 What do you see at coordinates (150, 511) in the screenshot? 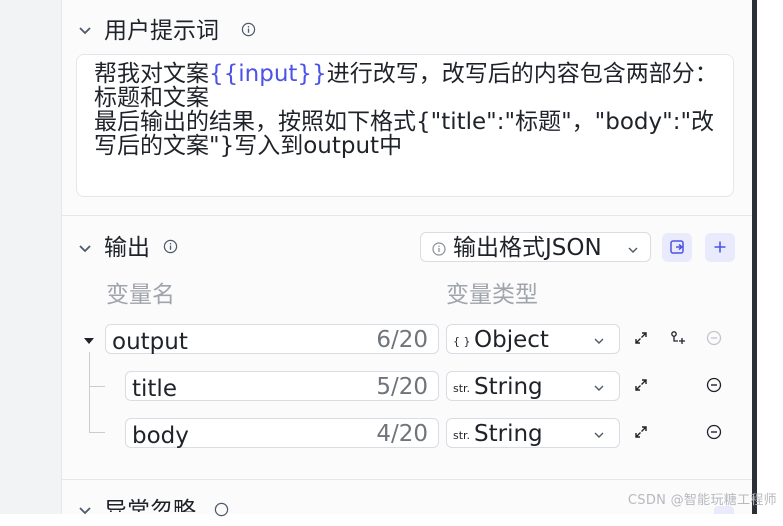
I see `exception-section-title: 异常忽略` at bounding box center [150, 511].